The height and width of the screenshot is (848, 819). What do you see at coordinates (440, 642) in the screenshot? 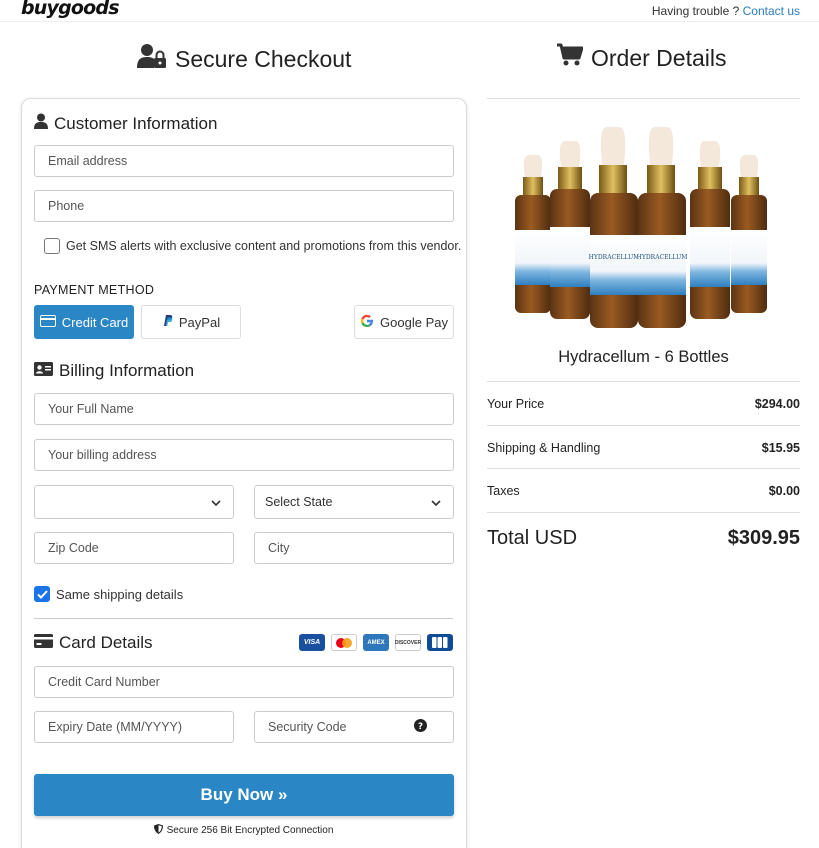
I see `jcb-icon` at bounding box center [440, 642].